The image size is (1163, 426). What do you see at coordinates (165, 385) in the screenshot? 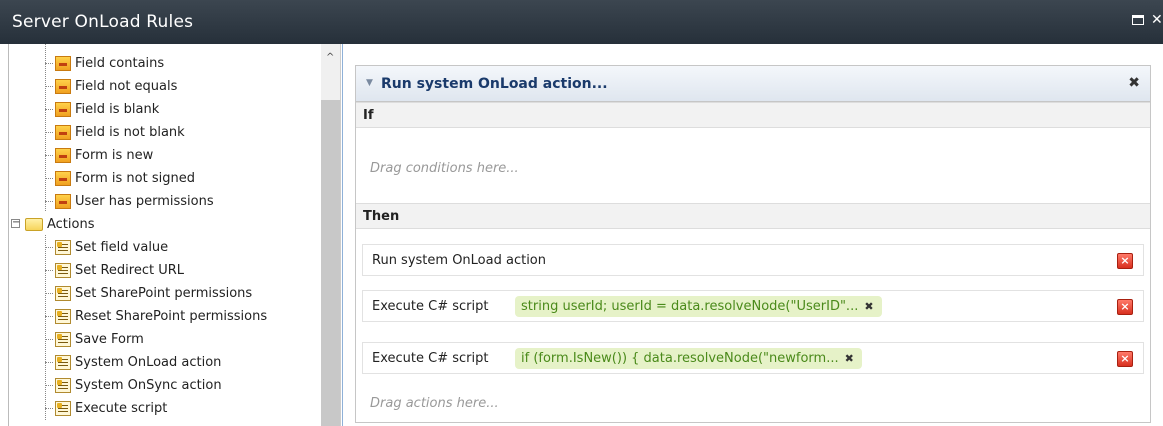
I see `tree-item-system-onsync-action: System OnSync action` at bounding box center [165, 385].